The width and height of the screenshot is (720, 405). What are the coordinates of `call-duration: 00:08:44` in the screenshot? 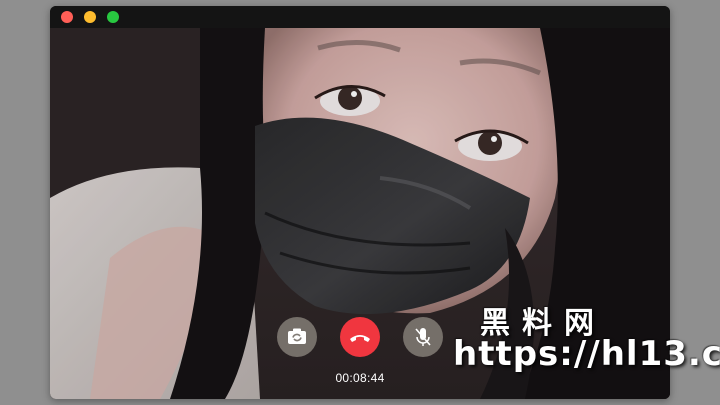 It's located at (360, 378).